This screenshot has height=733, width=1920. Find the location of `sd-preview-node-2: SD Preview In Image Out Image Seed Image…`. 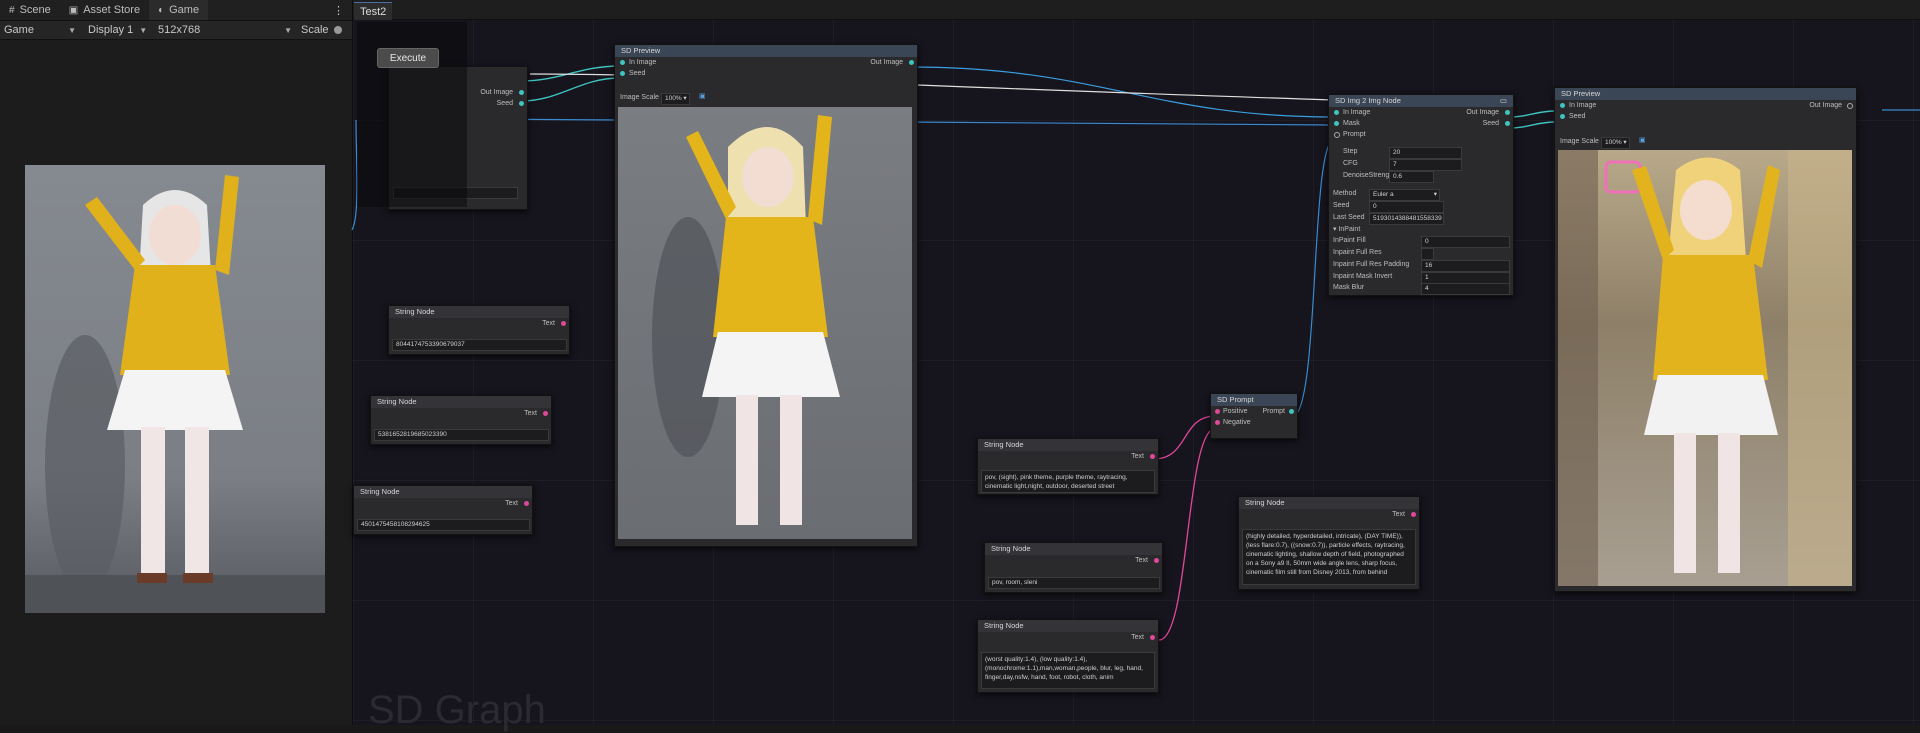

sd-preview-node-2: SD Preview In Image Out Image Seed Image… is located at coordinates (1705, 339).